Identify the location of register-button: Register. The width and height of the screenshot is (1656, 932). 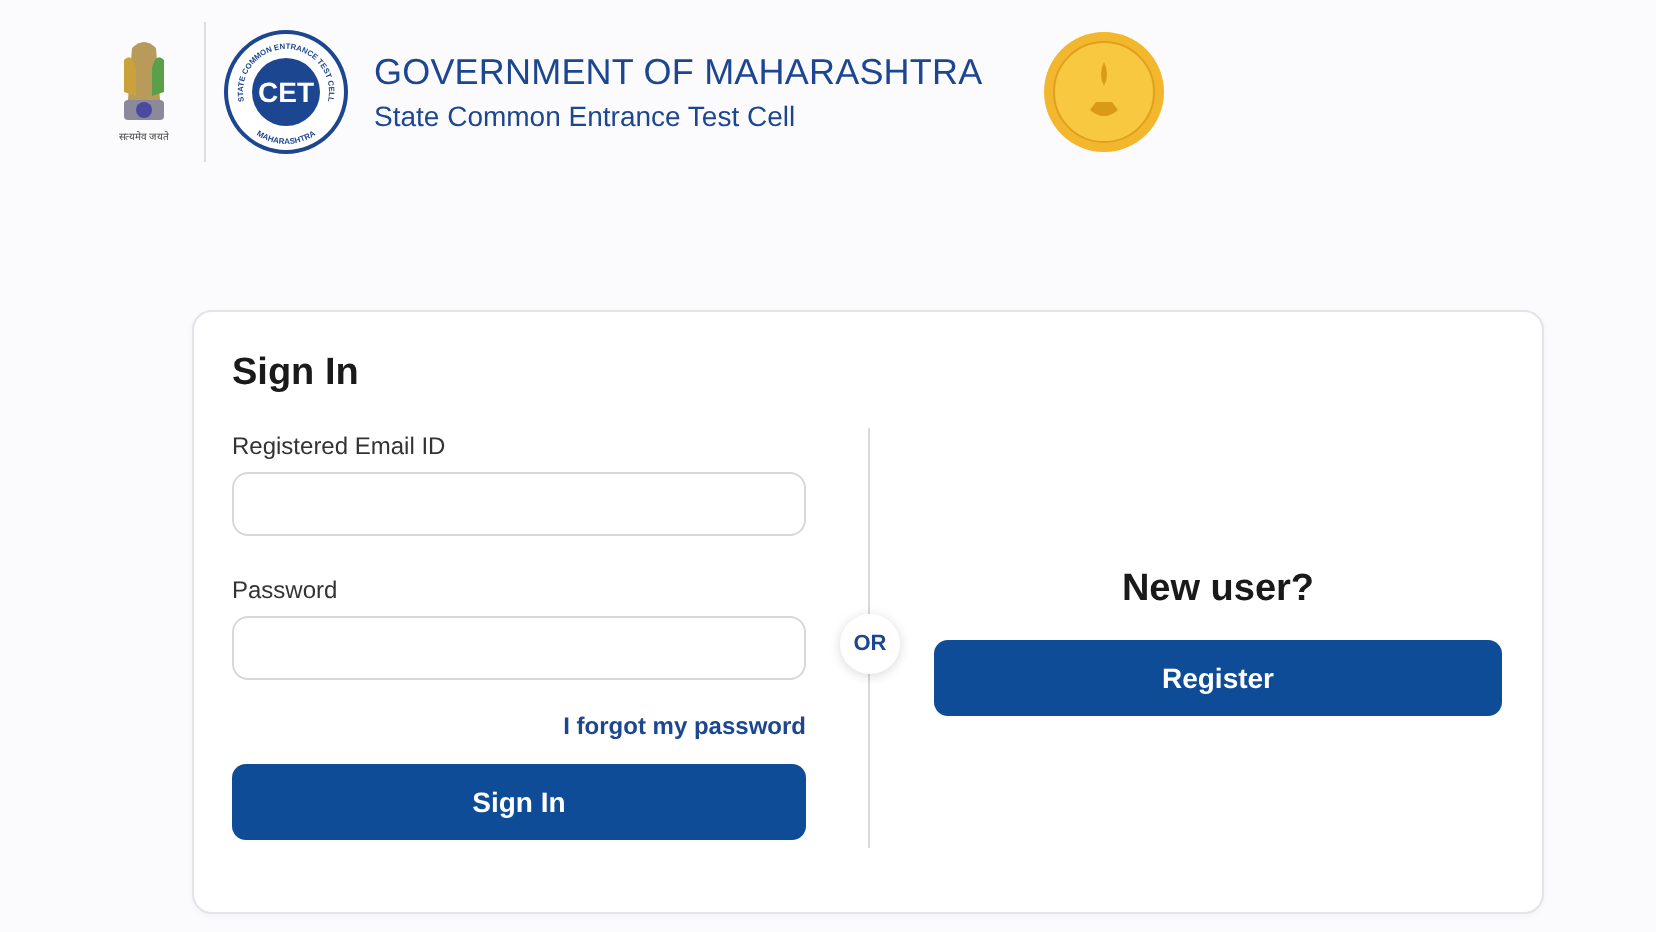
(1218, 678).